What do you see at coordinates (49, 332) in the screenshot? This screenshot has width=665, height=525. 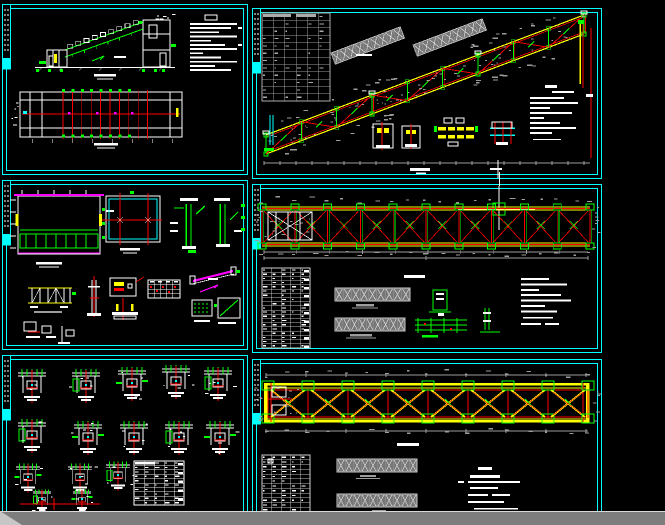 I see `anchor-bits` at bounding box center [49, 332].